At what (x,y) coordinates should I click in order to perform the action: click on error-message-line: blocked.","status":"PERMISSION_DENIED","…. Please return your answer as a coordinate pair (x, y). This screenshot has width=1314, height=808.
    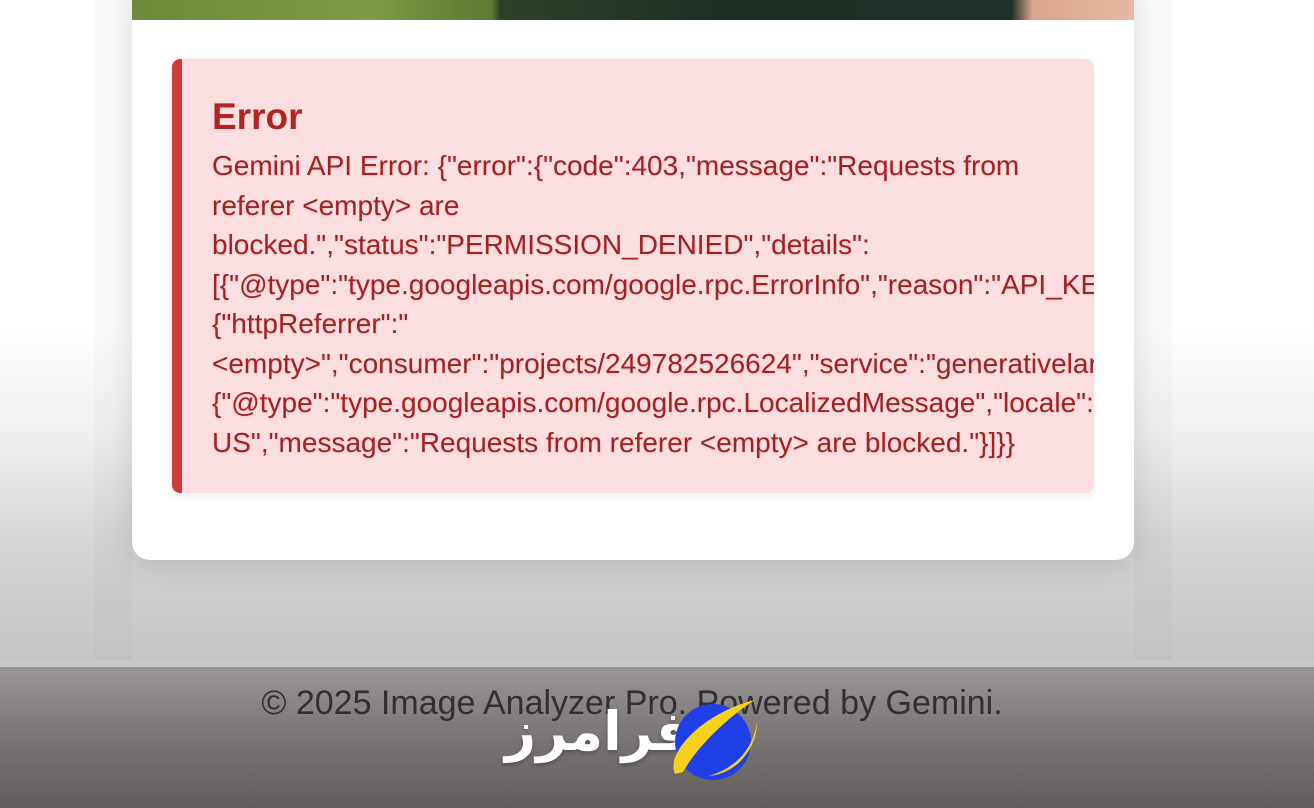
    Looking at the image, I should click on (541, 244).